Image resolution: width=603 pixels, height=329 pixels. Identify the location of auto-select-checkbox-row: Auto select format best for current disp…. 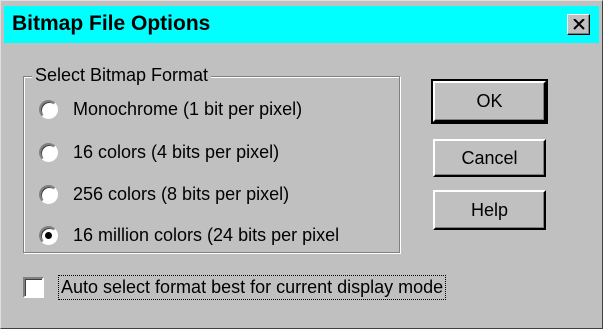
(235, 287).